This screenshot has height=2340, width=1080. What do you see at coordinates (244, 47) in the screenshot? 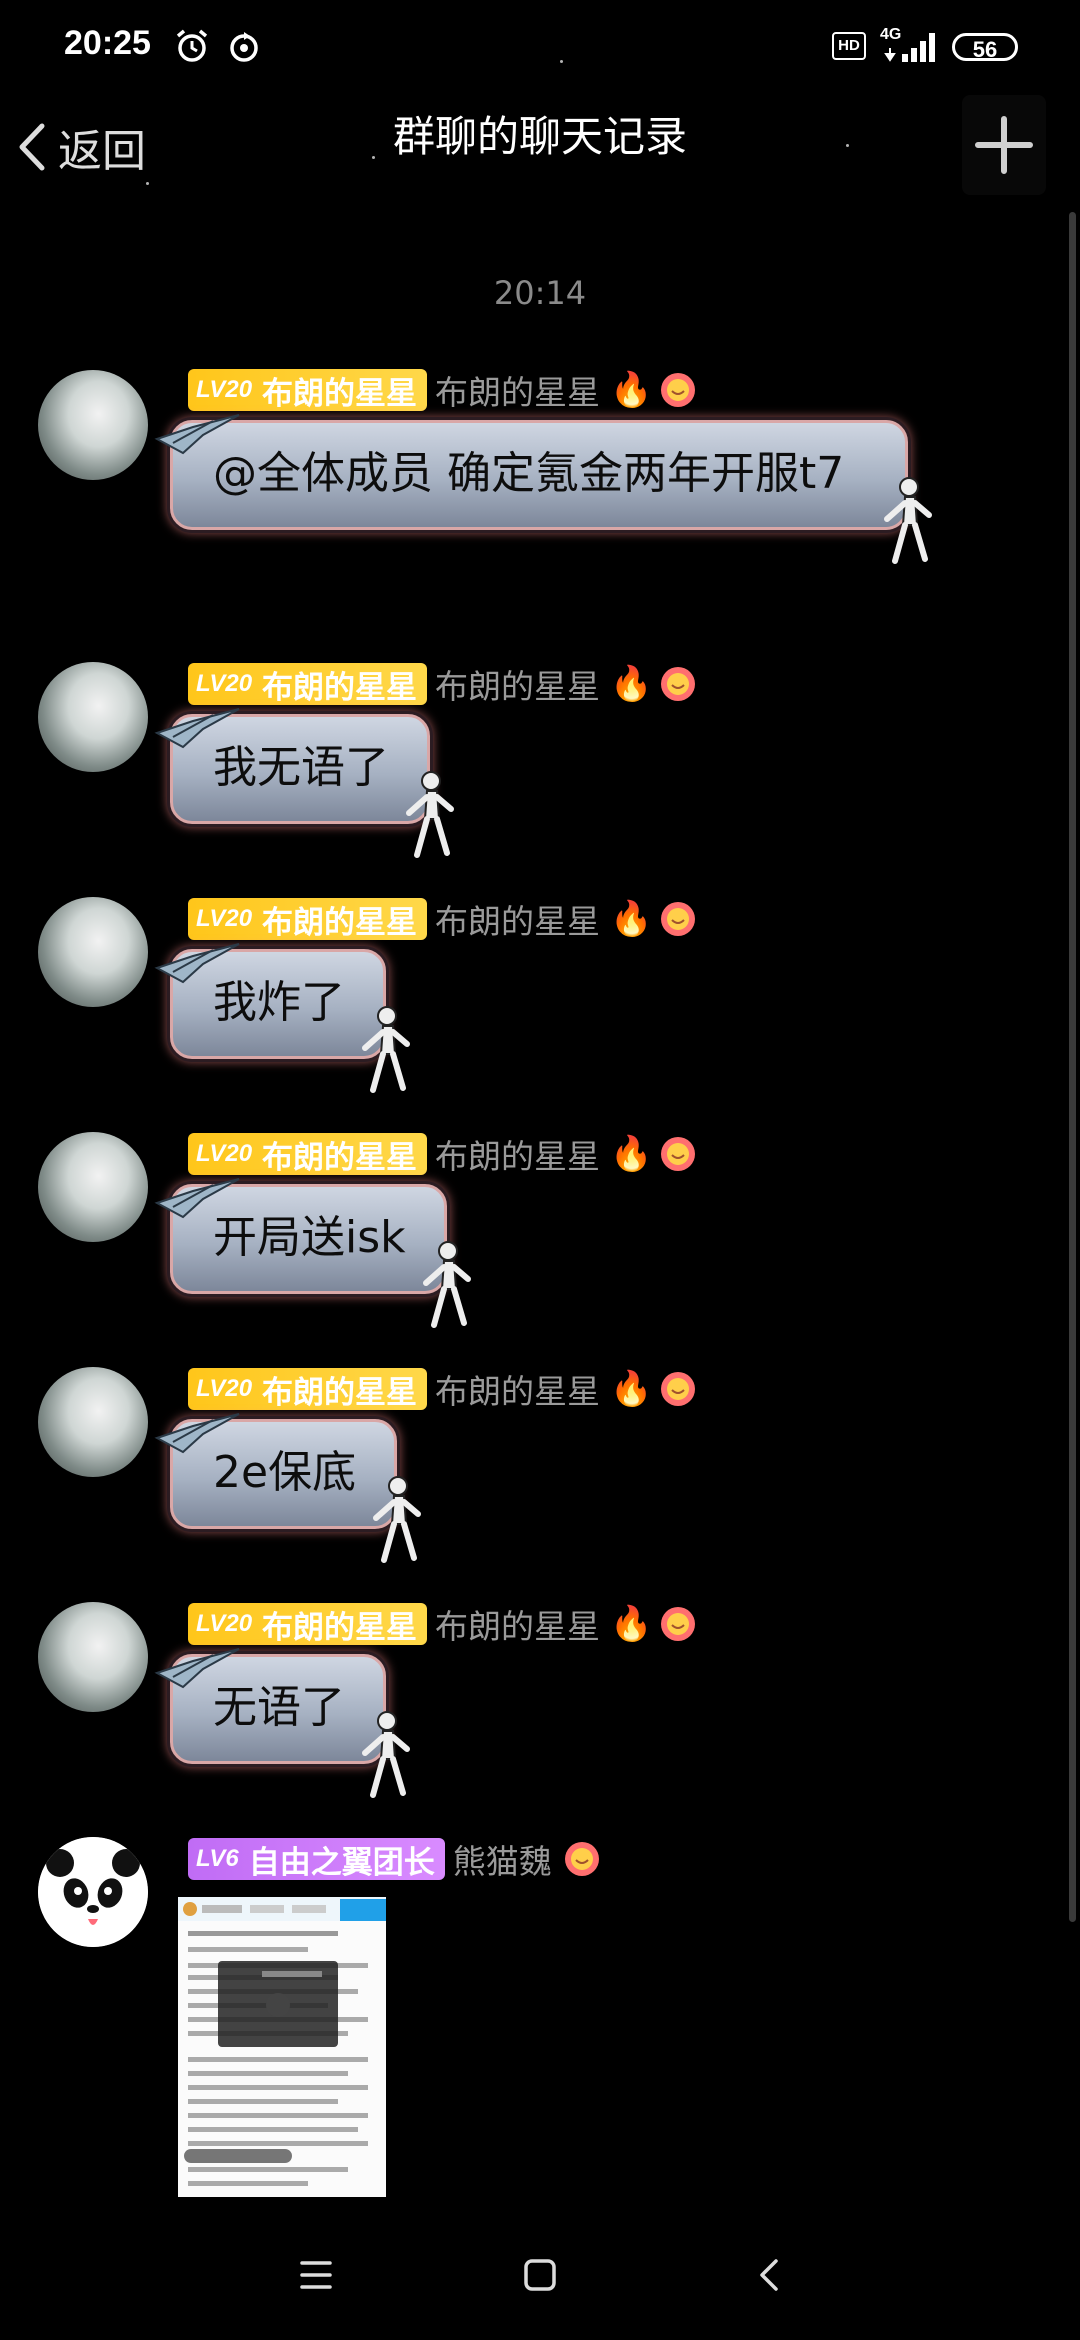
I see `sync-icon` at bounding box center [244, 47].